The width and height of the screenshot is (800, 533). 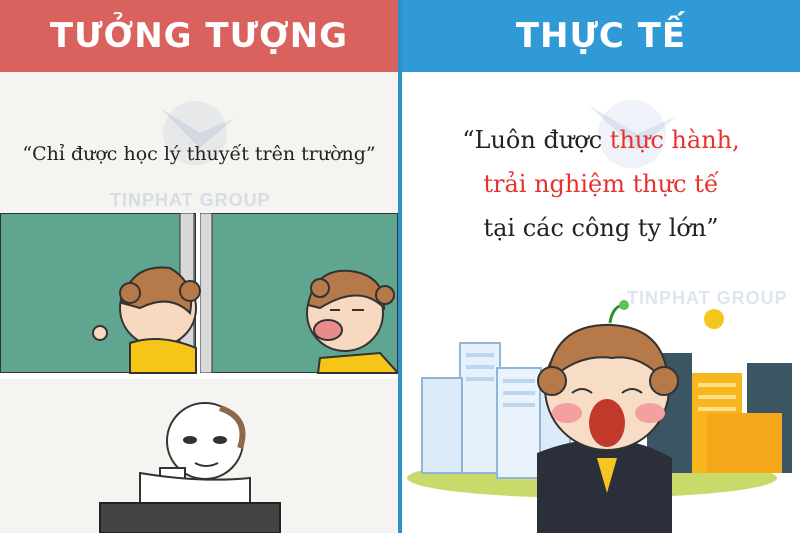 I want to click on left-title: TƯỞNG TƯỢNG, so click(x=199, y=36).